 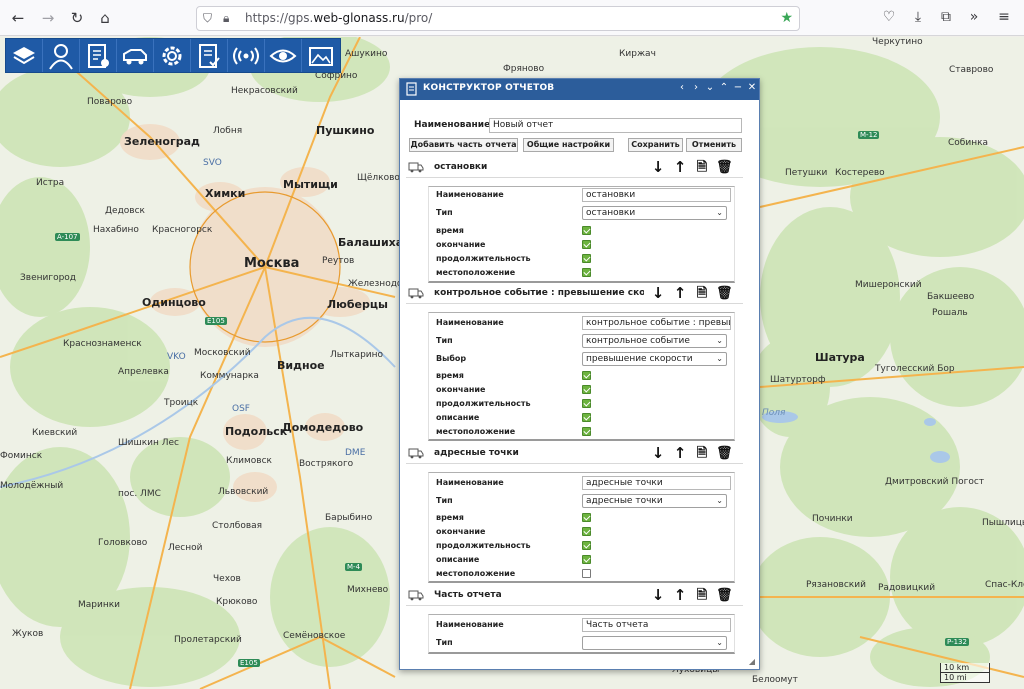 What do you see at coordinates (28, 634) in the screenshot?
I see `map-label: Жуков` at bounding box center [28, 634].